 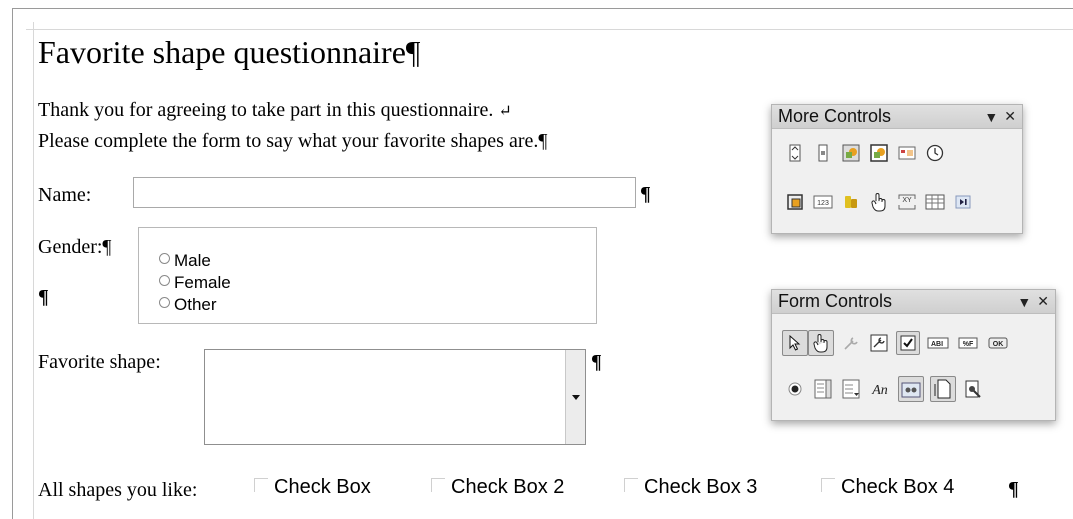 What do you see at coordinates (897, 117) in the screenshot?
I see `more-controls-titlebar: More Controls ▼ ✕` at bounding box center [897, 117].